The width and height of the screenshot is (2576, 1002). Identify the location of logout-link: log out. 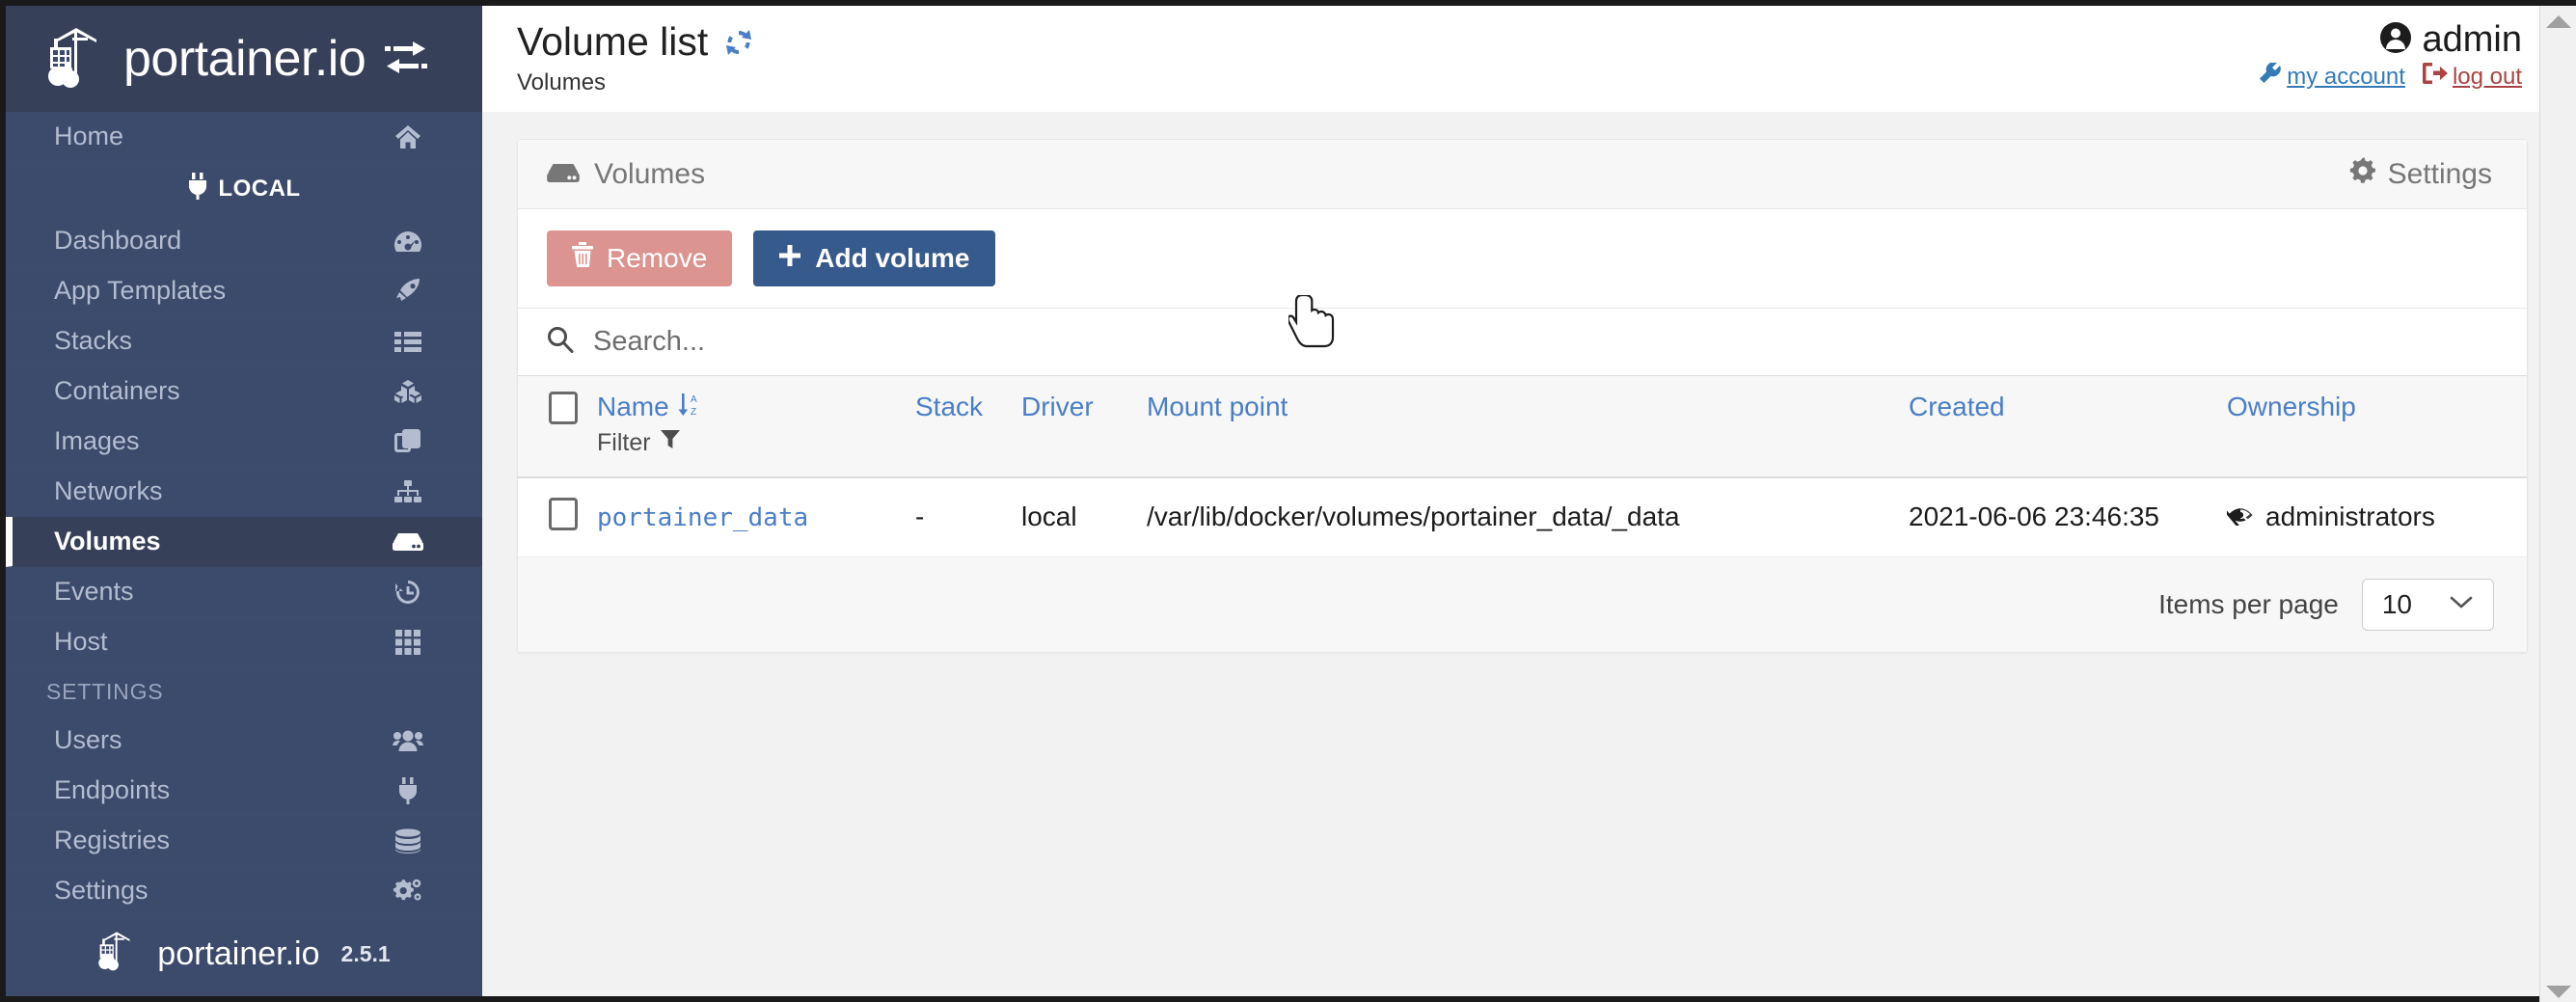
(2472, 77).